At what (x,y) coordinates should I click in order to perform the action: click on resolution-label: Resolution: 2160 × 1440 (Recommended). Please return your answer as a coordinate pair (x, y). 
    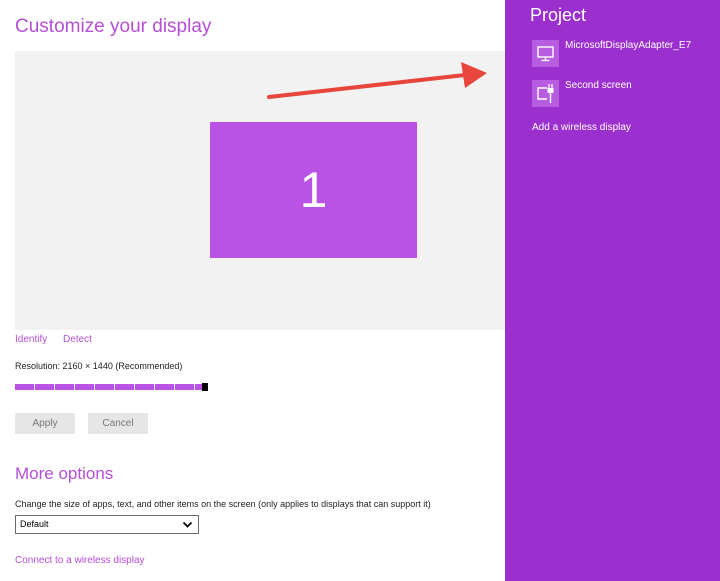
    Looking at the image, I should click on (99, 366).